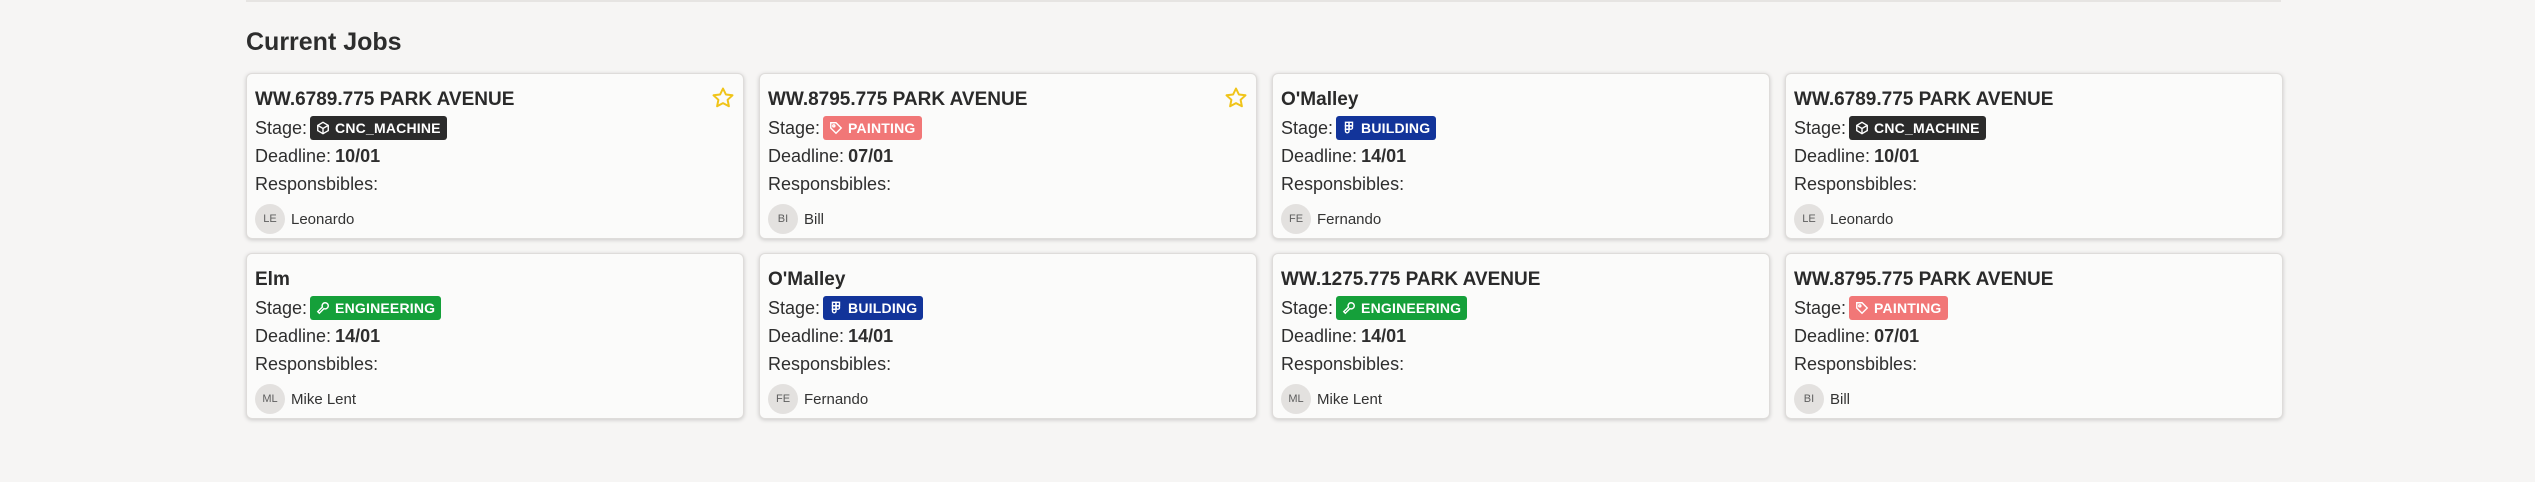 The height and width of the screenshot is (482, 2535). I want to click on job-title: Elm, so click(272, 279).